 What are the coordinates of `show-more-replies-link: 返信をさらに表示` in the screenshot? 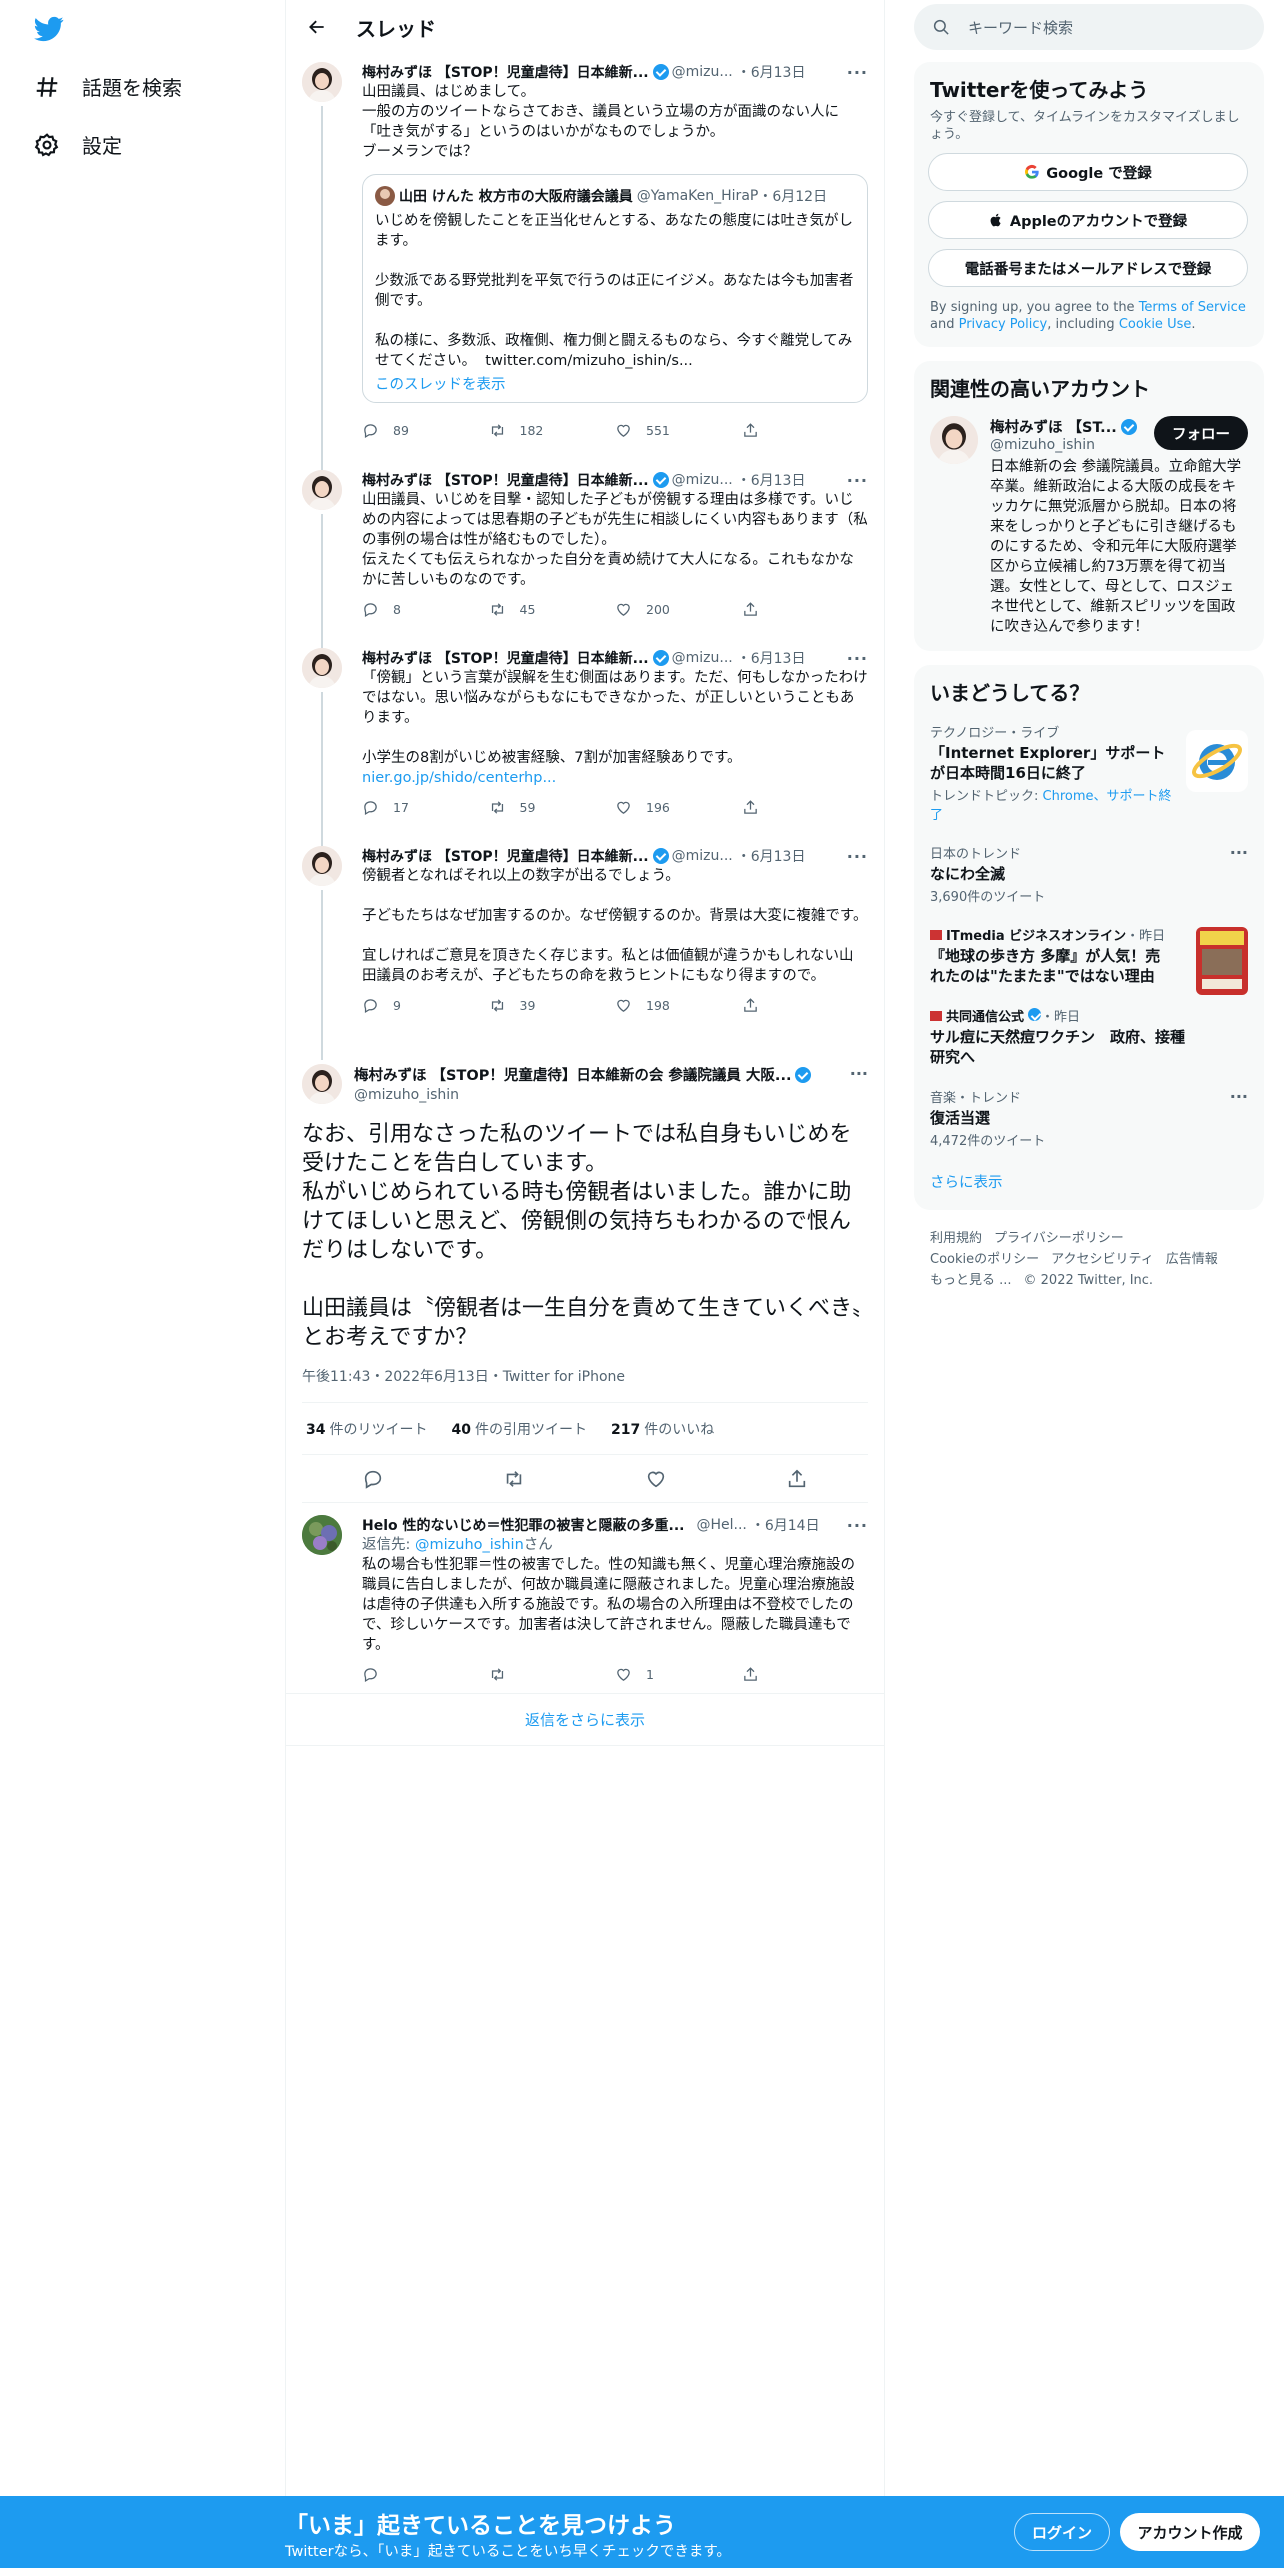 It's located at (585, 1720).